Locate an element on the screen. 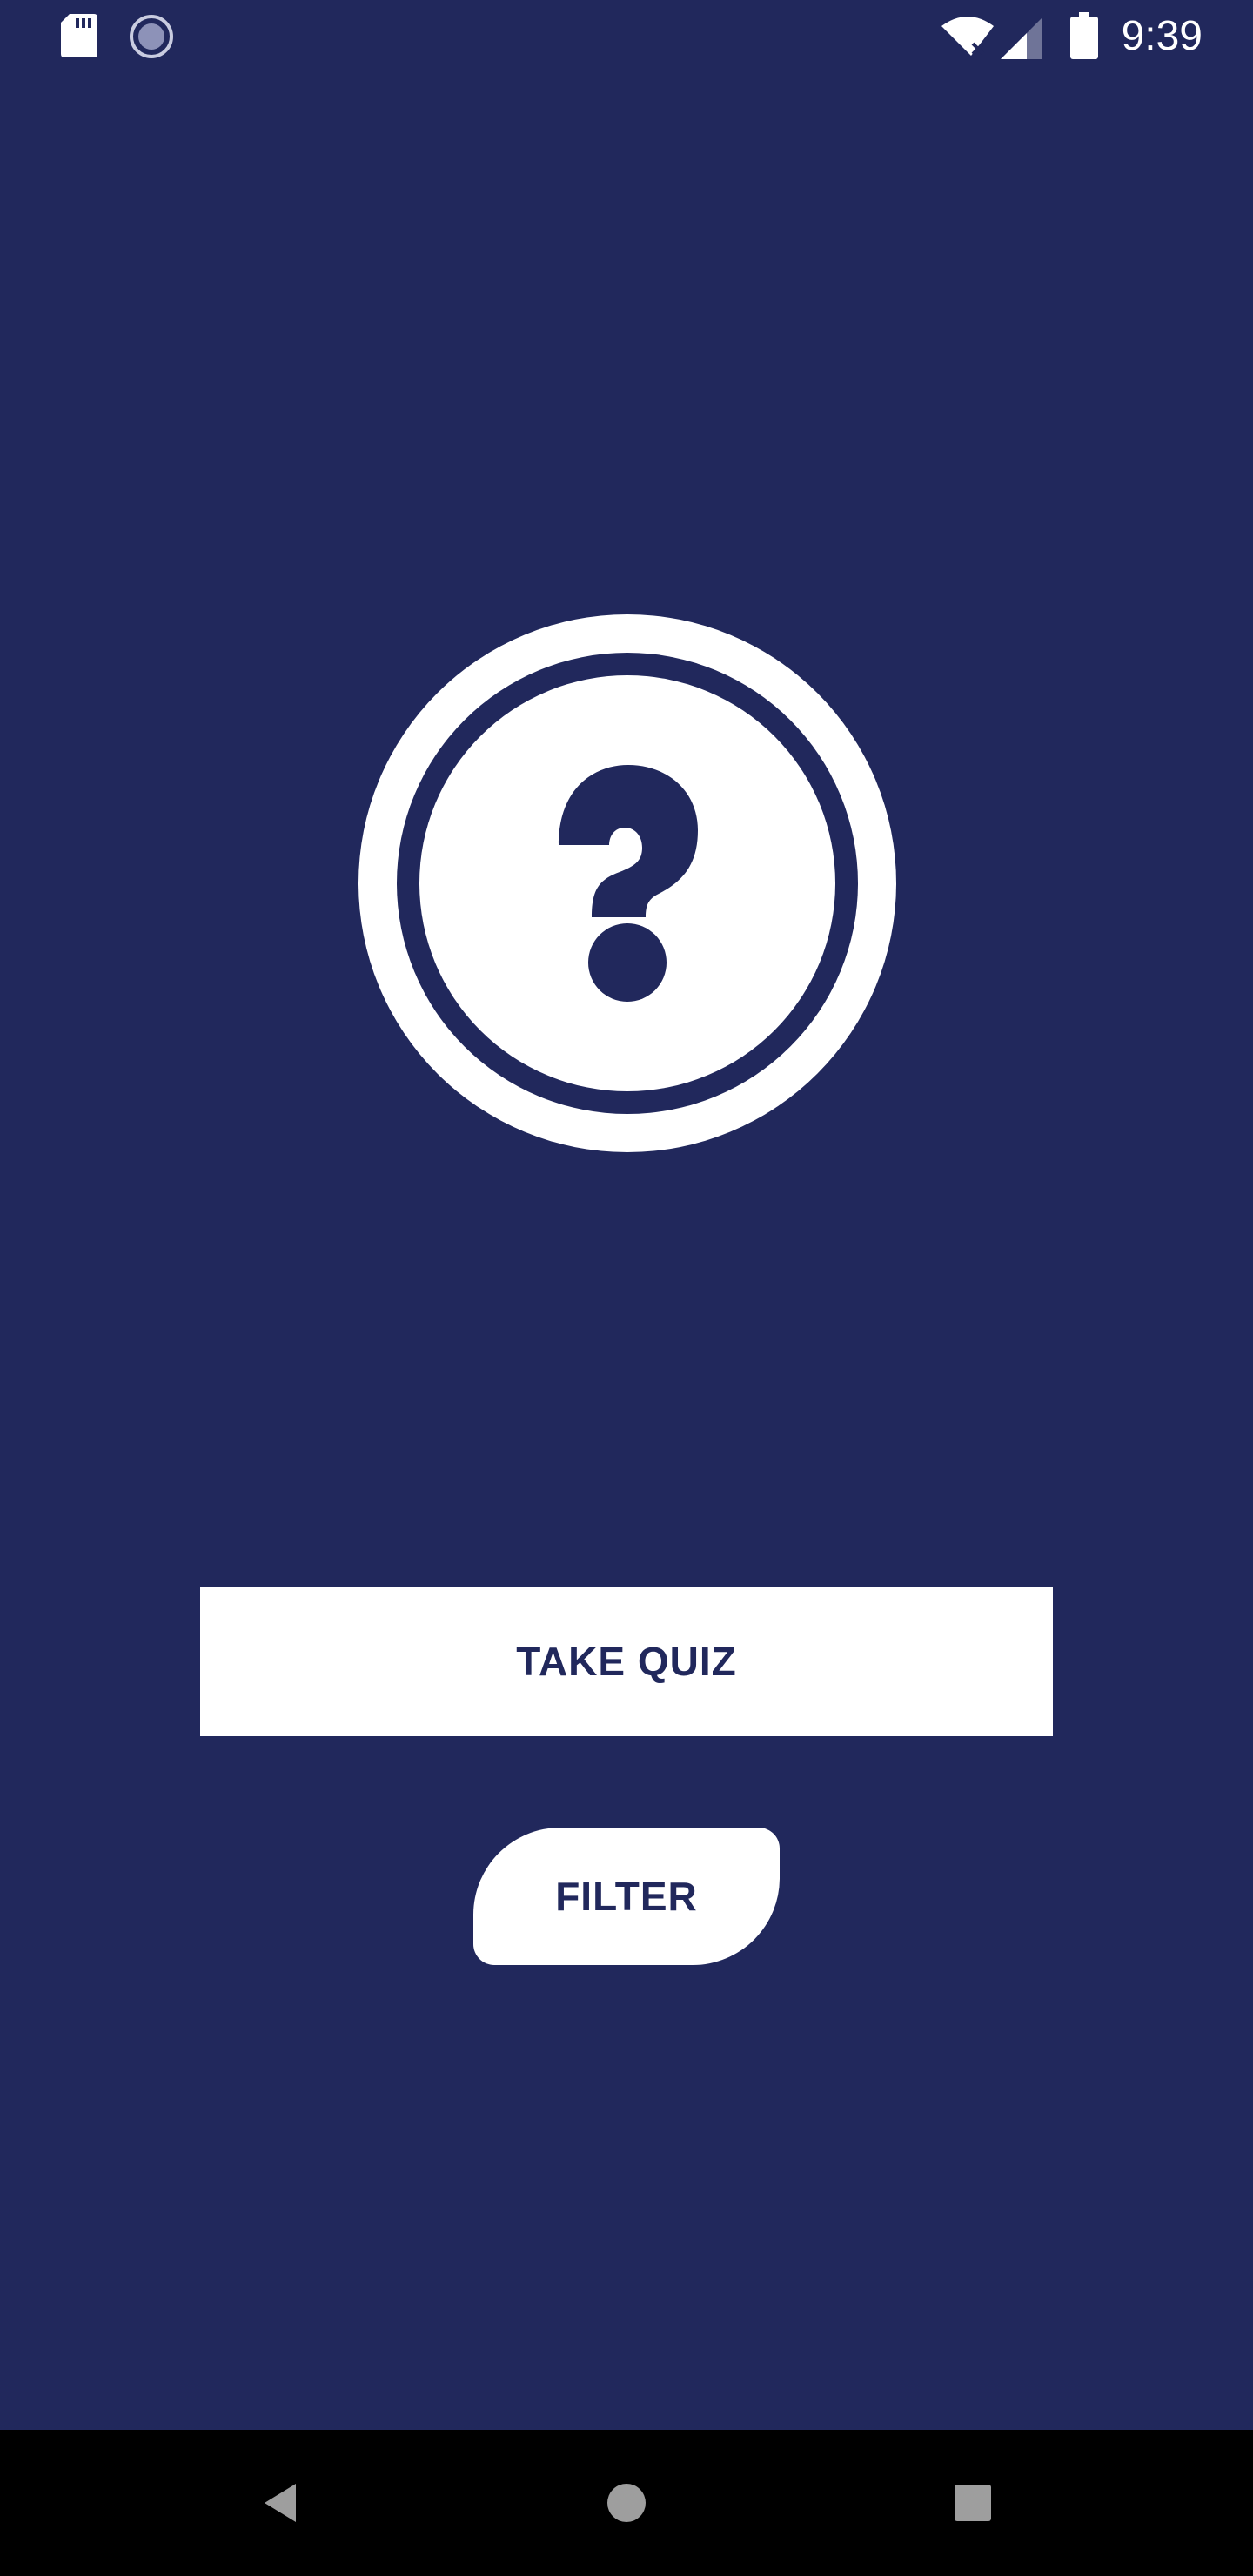 The width and height of the screenshot is (1253, 2576). sd-card-icon is located at coordinates (79, 38).